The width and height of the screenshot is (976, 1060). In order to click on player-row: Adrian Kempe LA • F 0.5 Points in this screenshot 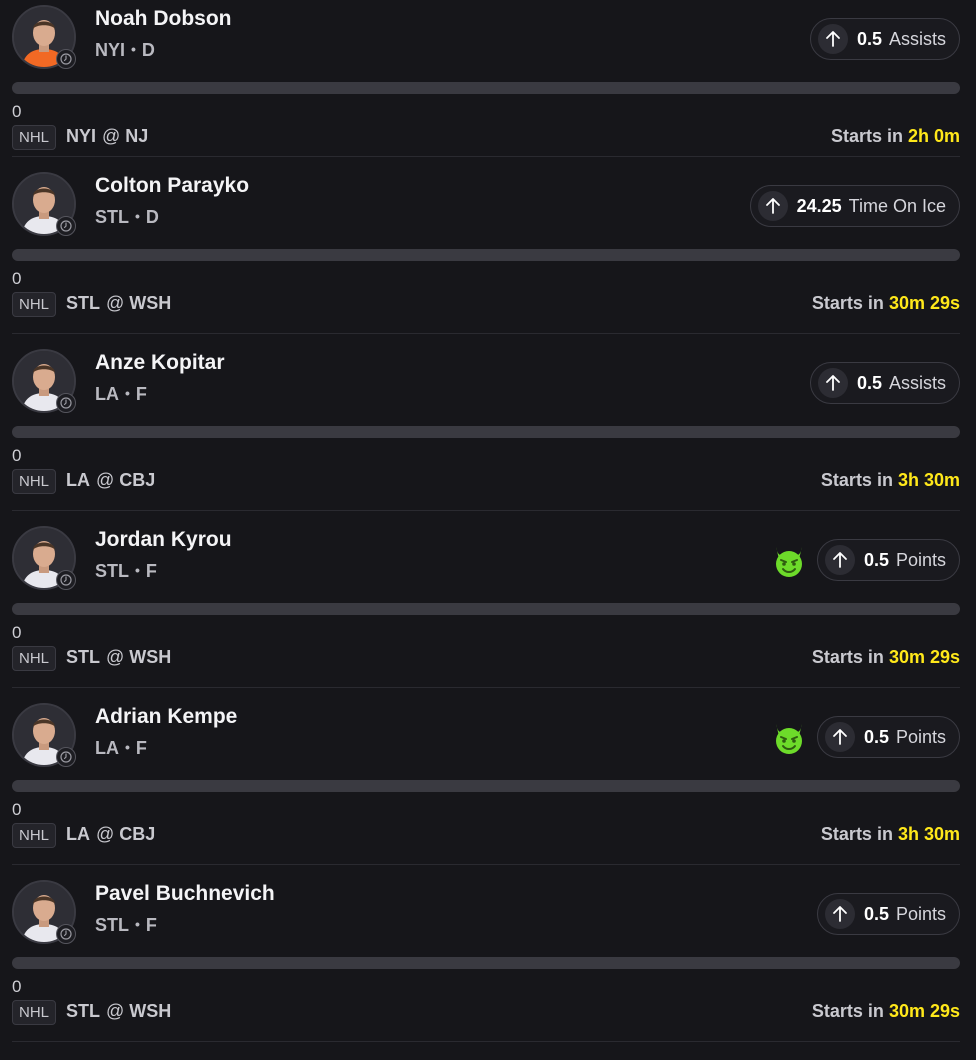, I will do `click(486, 736)`.